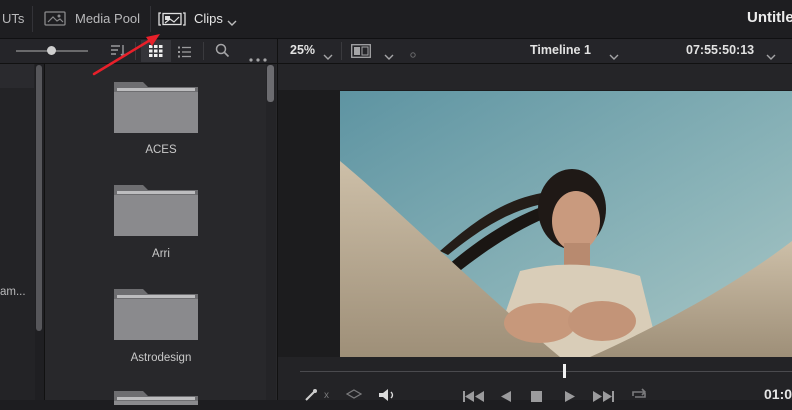  I want to click on clips-tab: Clips, so click(208, 18).